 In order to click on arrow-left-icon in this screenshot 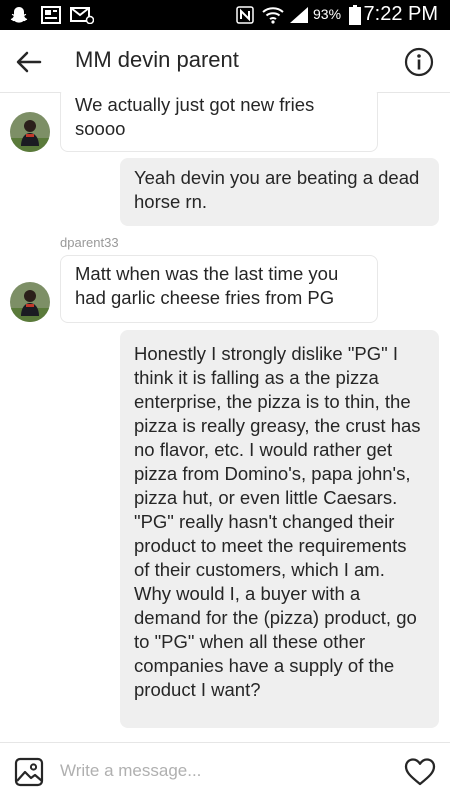, I will do `click(29, 62)`.